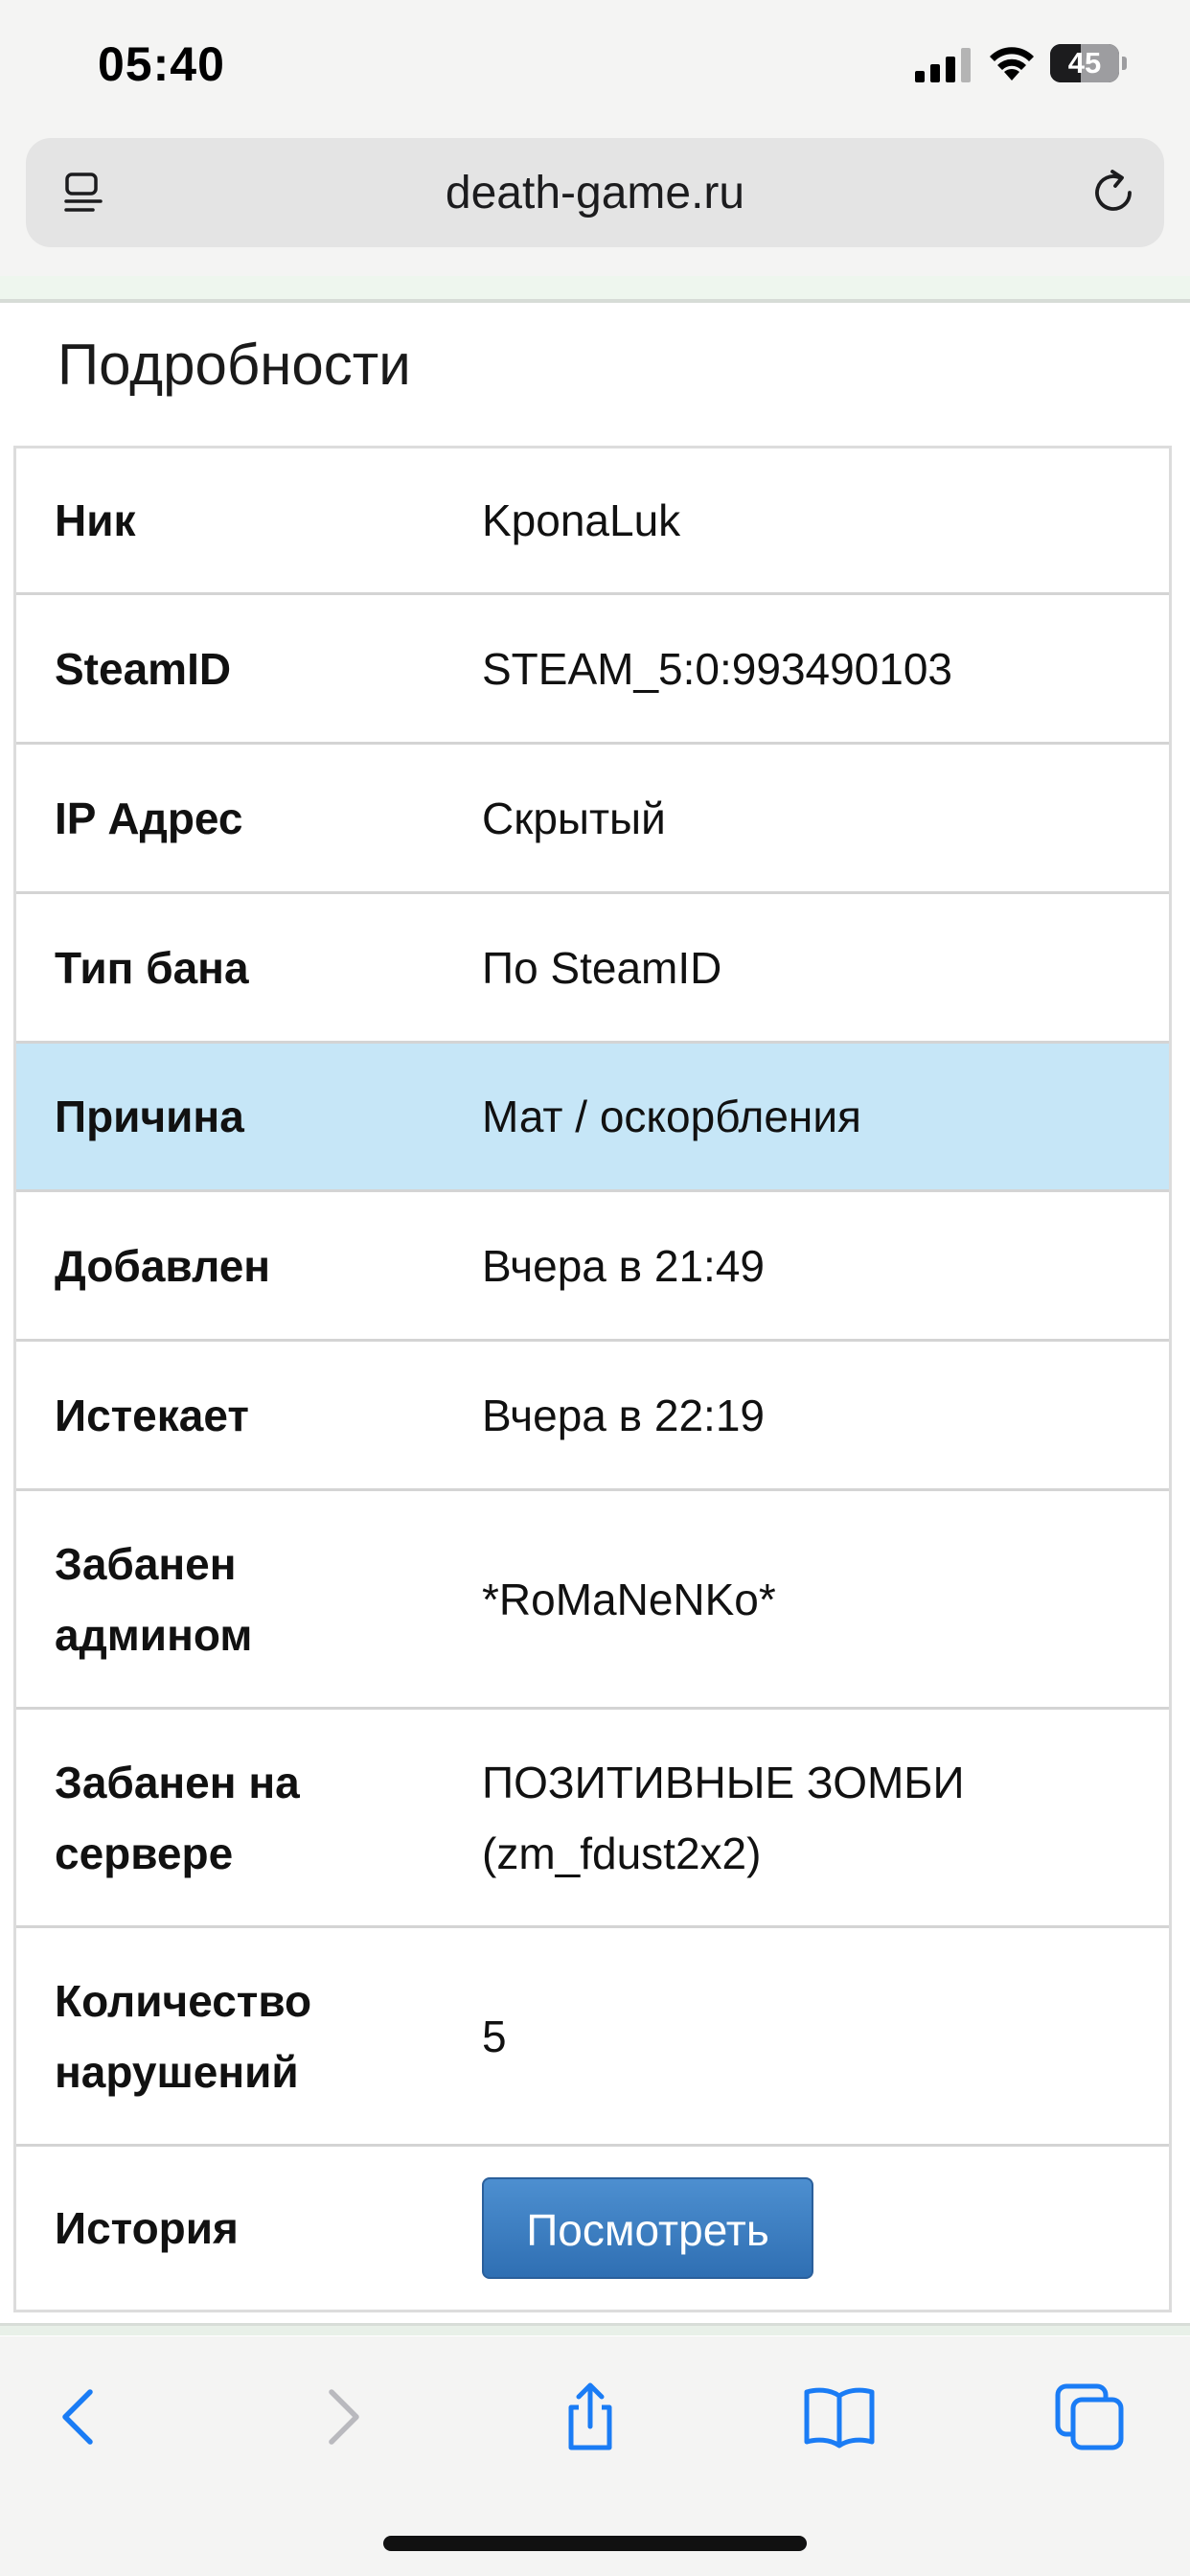  What do you see at coordinates (150, 1116) in the screenshot?
I see `row-label: Причина` at bounding box center [150, 1116].